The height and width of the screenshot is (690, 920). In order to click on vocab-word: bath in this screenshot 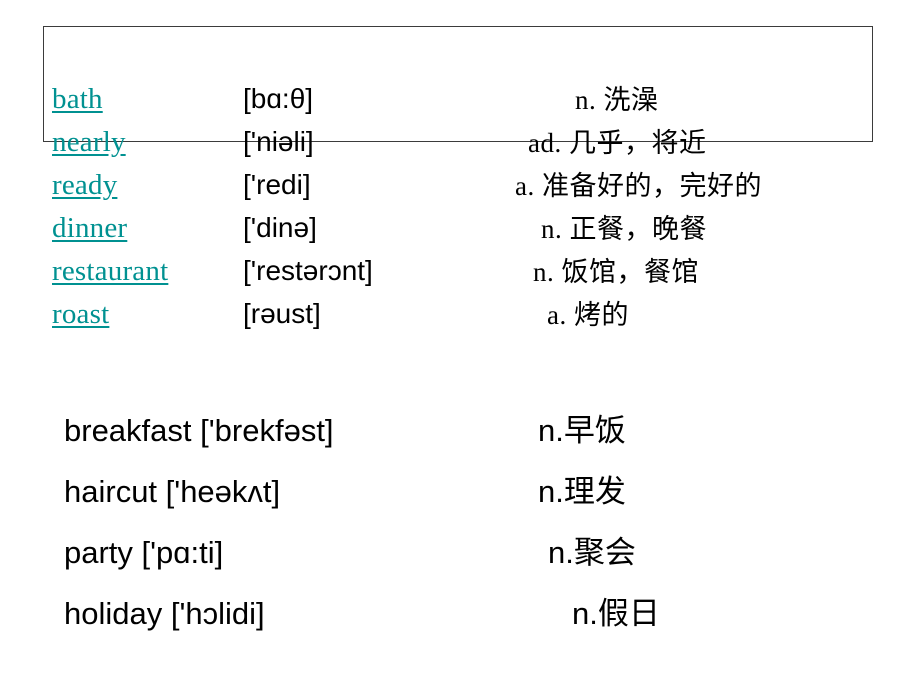, I will do `click(77, 99)`.